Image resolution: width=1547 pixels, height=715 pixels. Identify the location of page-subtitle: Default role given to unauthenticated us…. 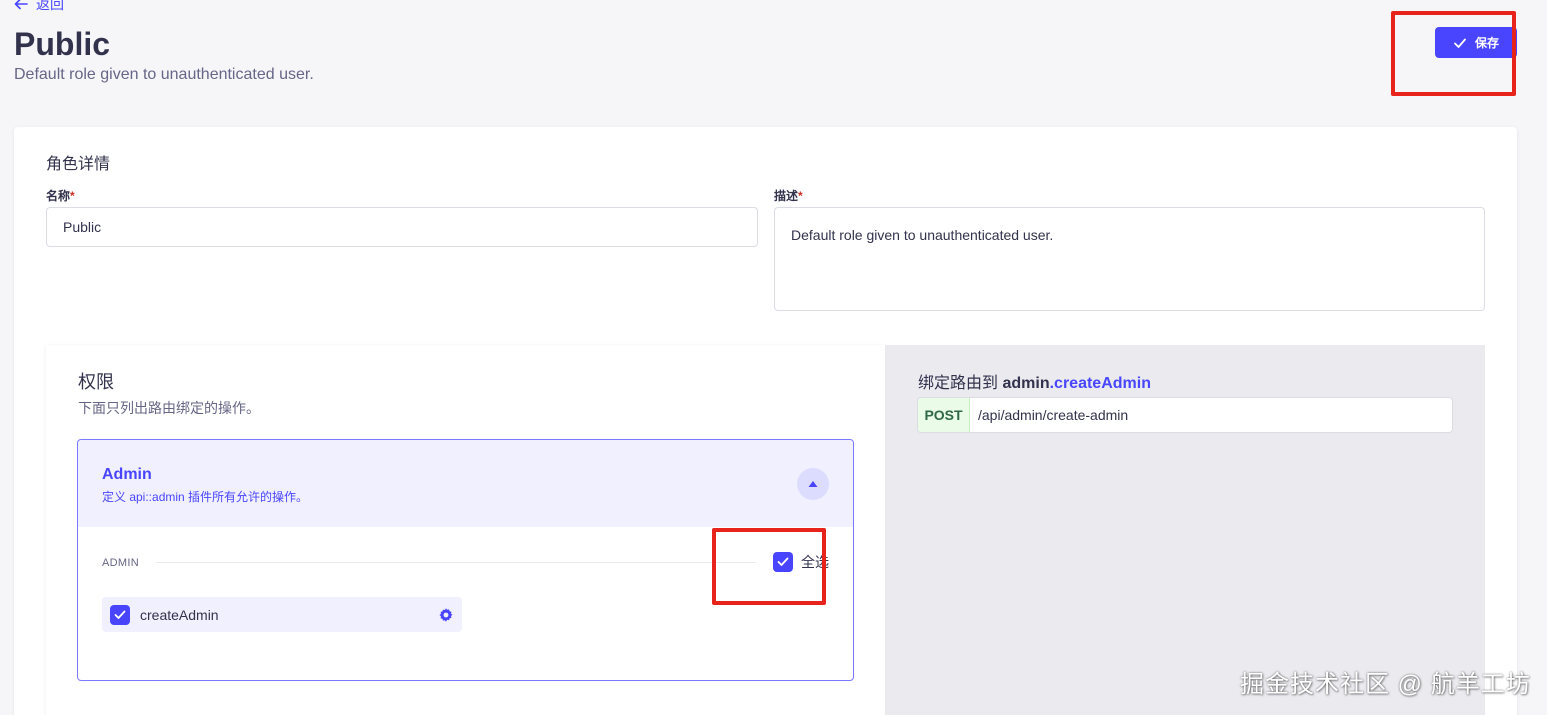
(164, 74).